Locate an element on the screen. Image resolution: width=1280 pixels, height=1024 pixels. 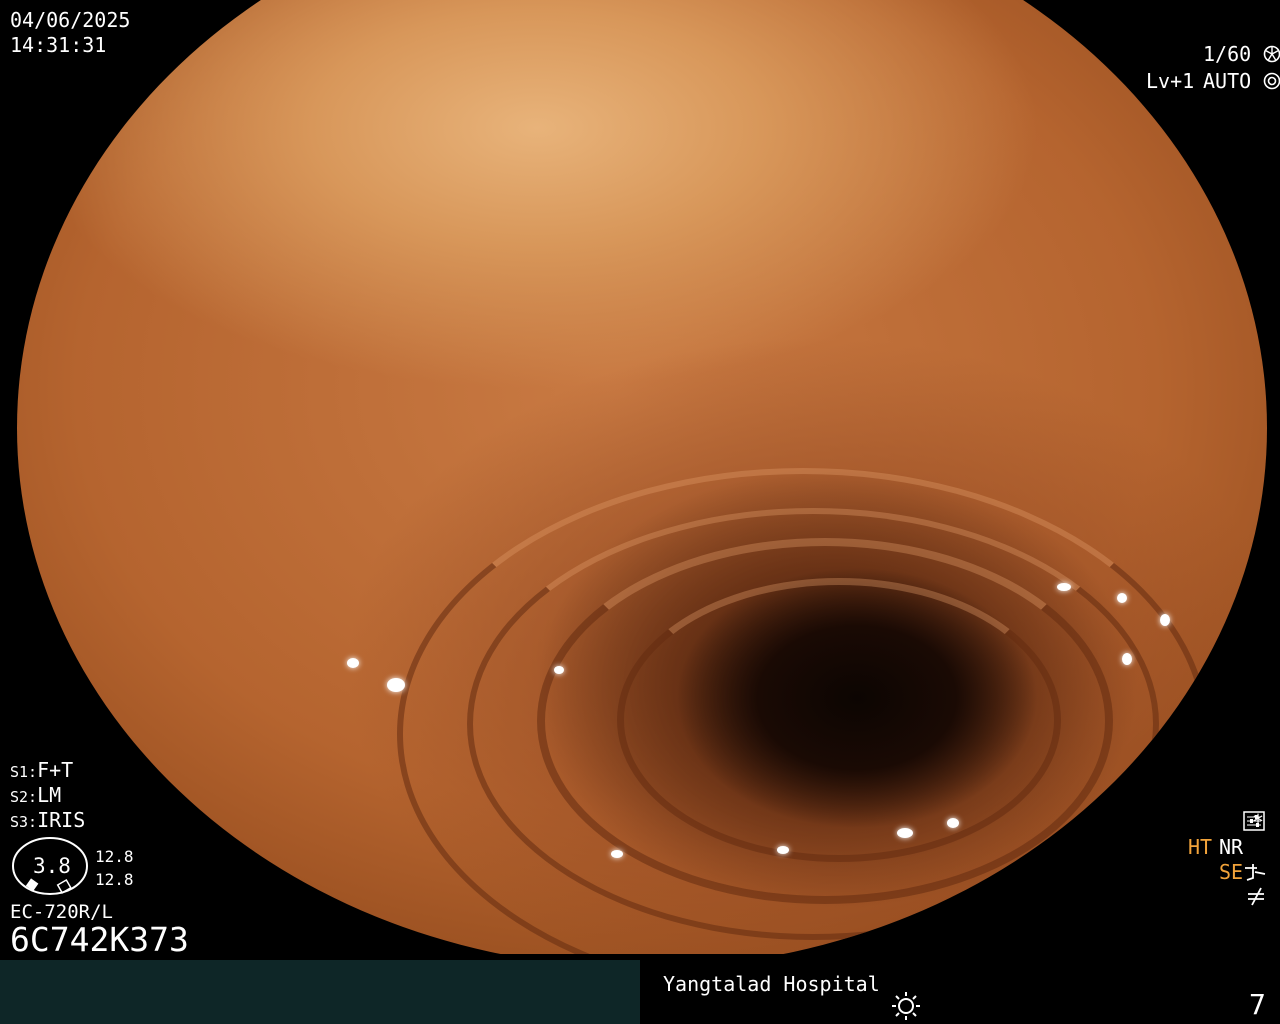
shutter-speed: 1/60 is located at coordinates (1241, 54).